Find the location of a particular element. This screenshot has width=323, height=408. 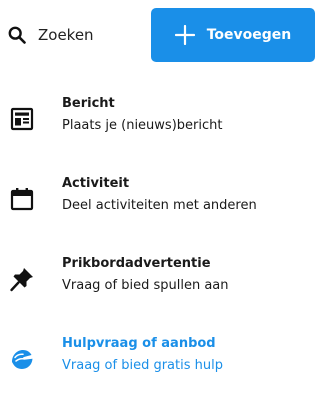

search-icon is located at coordinates (17, 35).